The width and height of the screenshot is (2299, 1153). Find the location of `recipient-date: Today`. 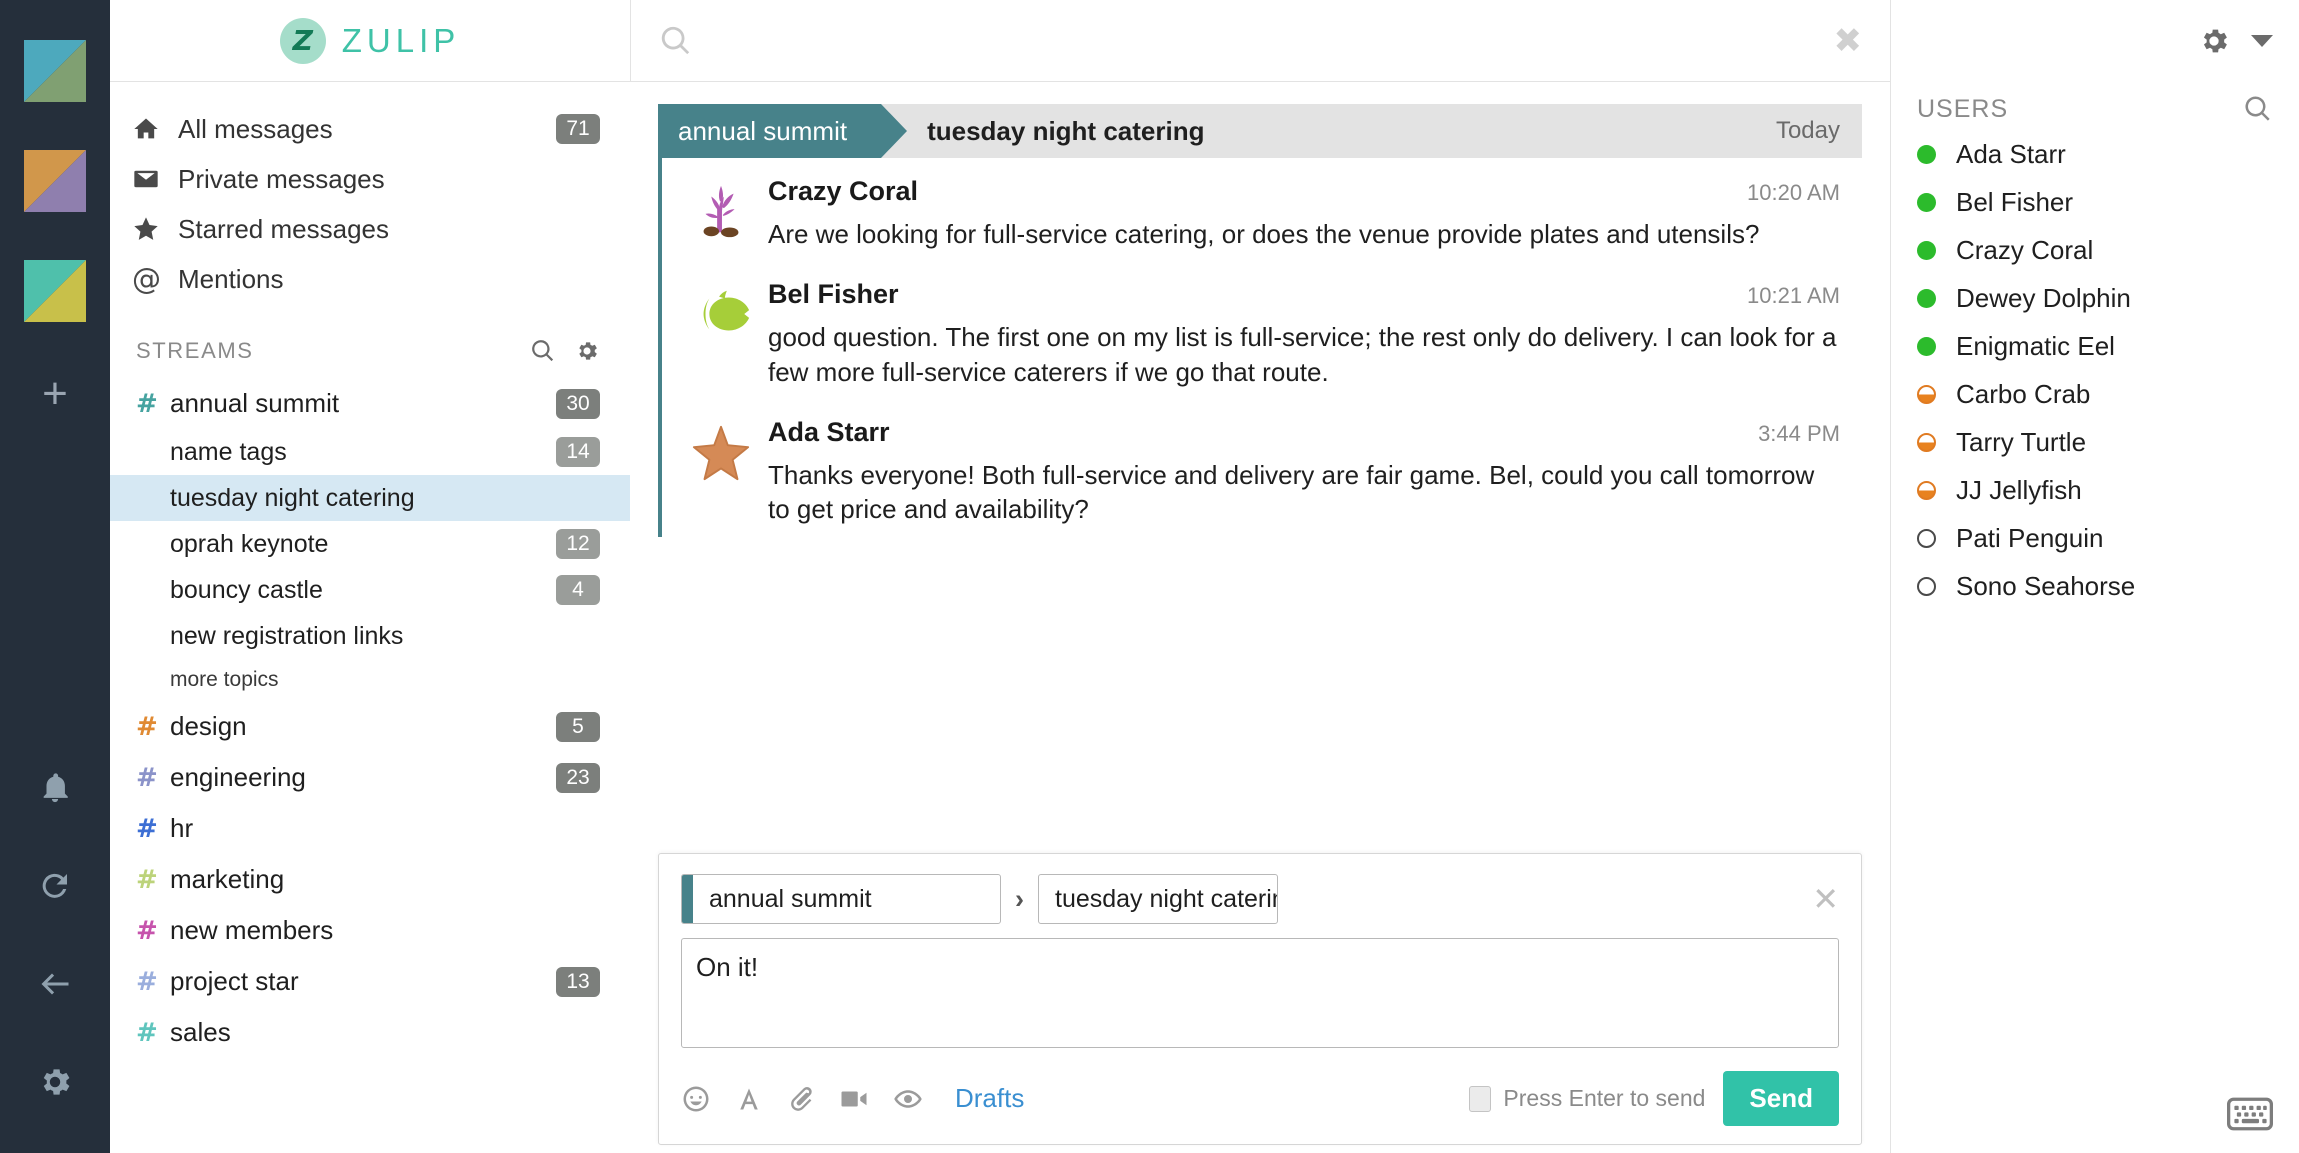

recipient-date: Today is located at coordinates (1807, 130).